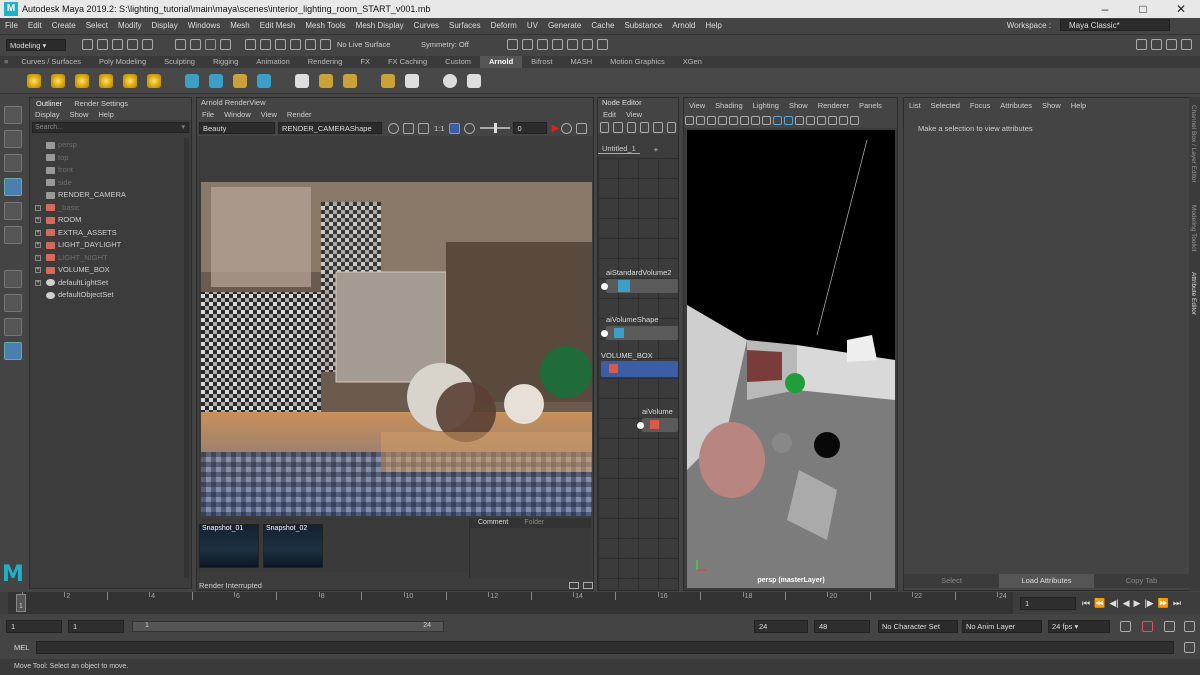 This screenshot has width=1200, height=675. I want to click on shelf-tab-rendering: Rendering, so click(325, 62).